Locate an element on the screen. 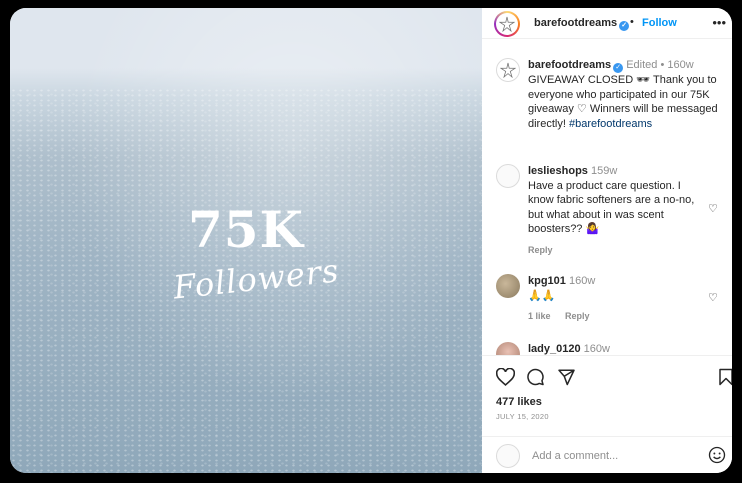  header-username: barefootdreams ✓ is located at coordinates (582, 24).